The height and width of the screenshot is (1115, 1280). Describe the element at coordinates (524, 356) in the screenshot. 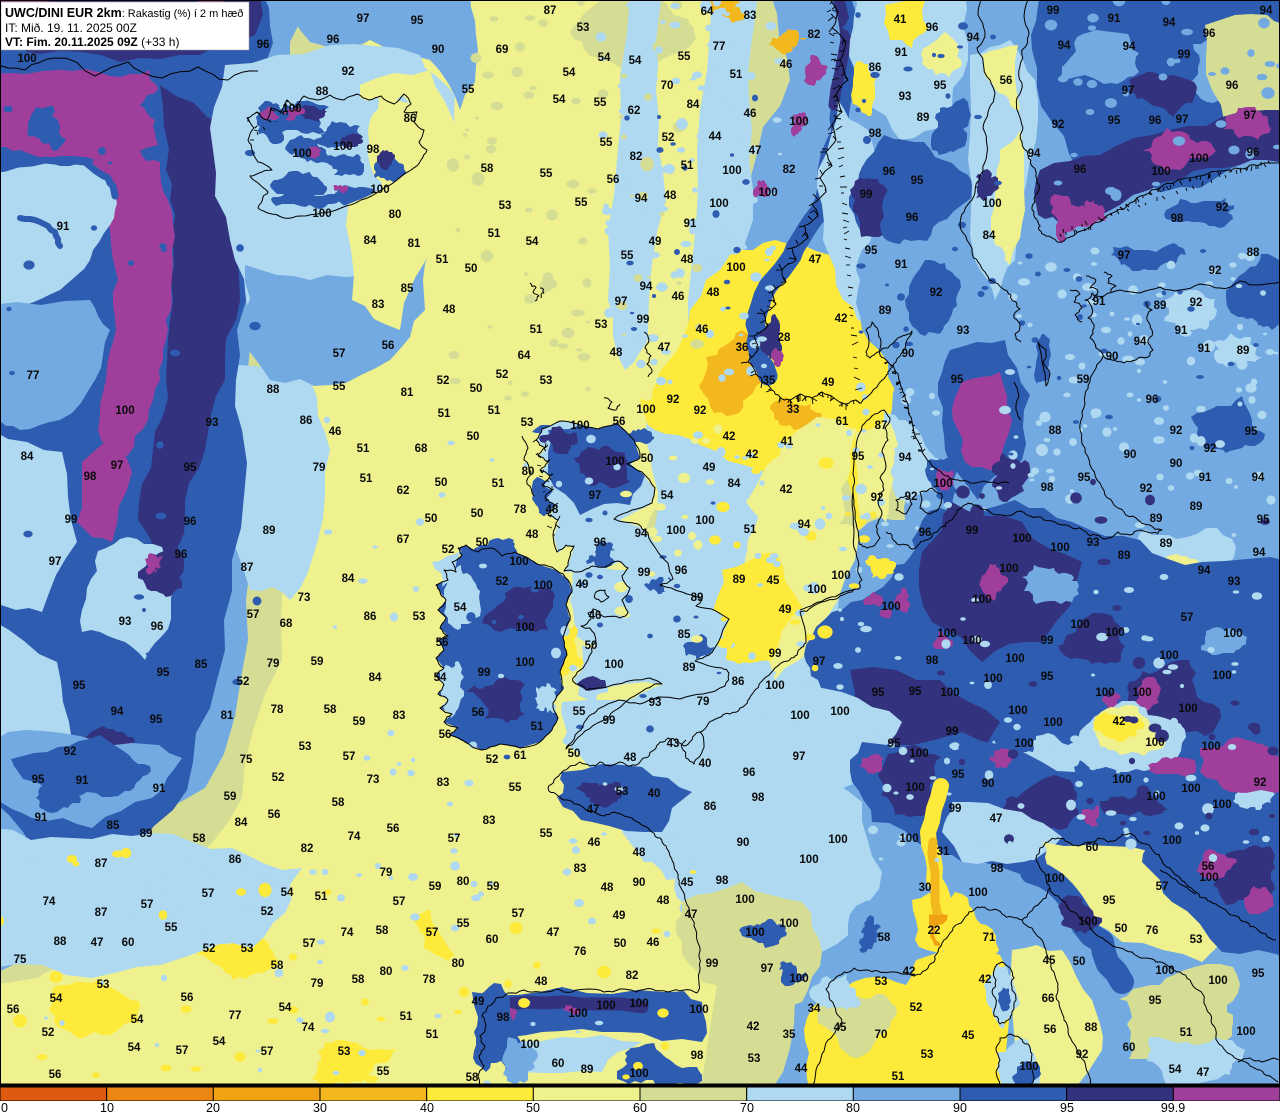

I see `svg-text: 64` at that location.